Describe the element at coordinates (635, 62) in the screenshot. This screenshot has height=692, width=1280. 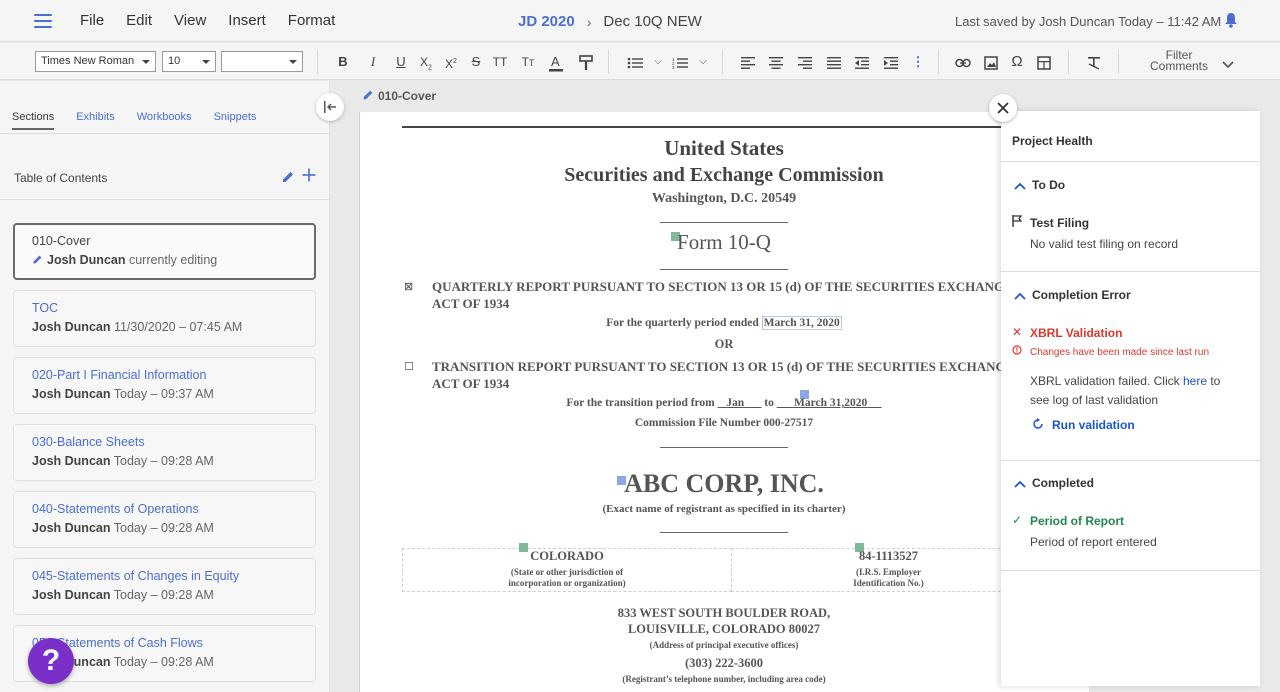
I see `bullet-list-icon` at that location.